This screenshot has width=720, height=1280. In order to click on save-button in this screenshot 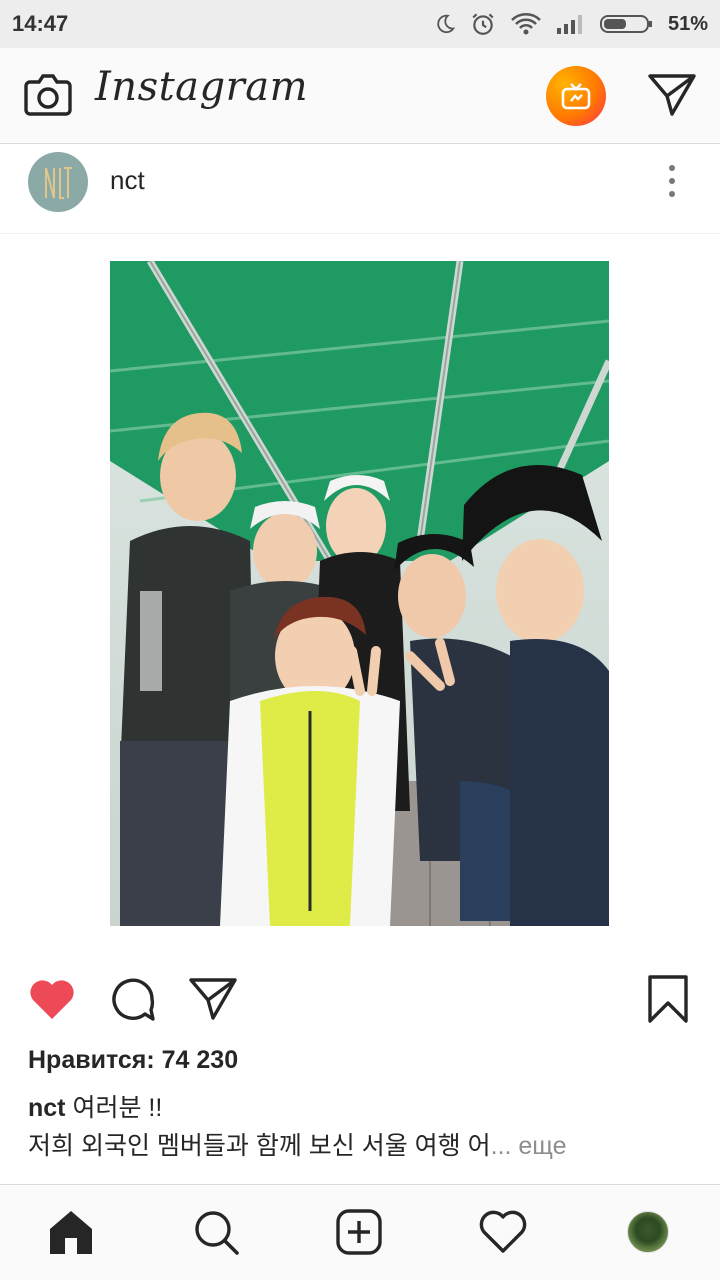, I will do `click(668, 999)`.